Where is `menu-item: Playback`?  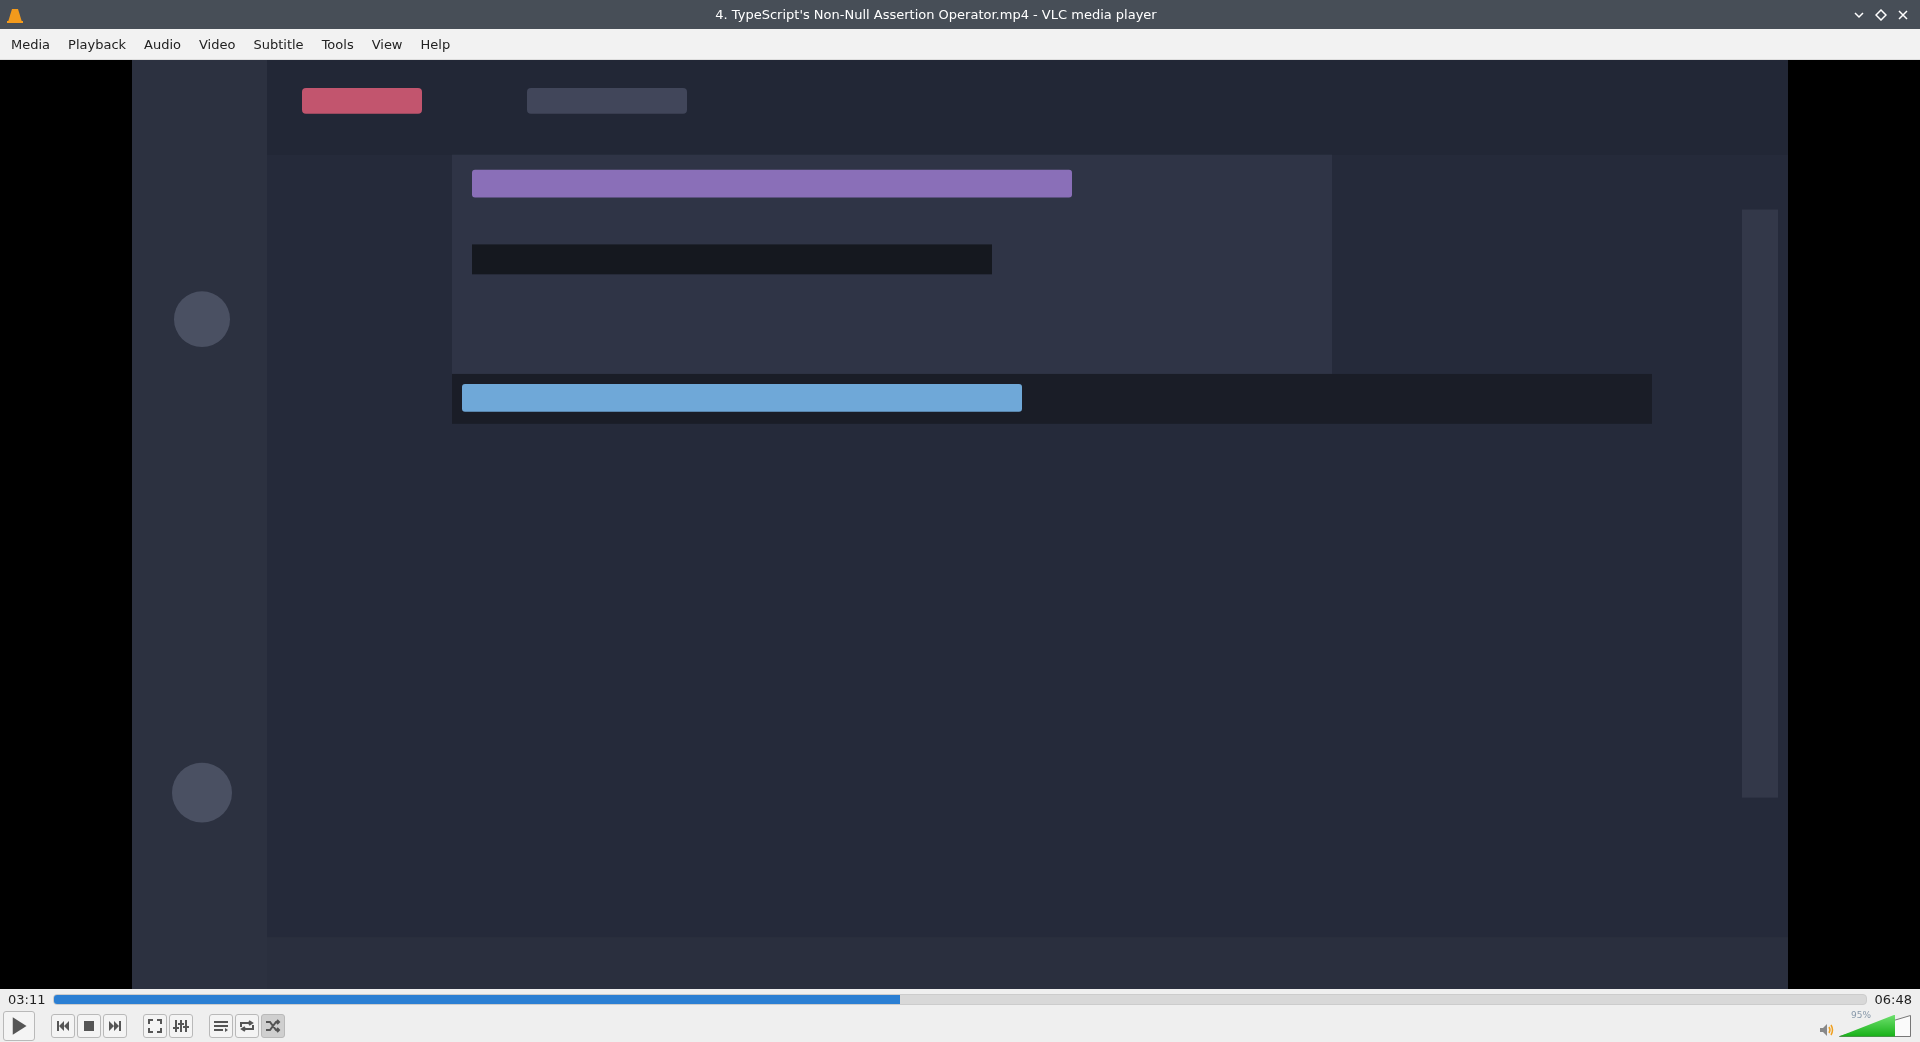 menu-item: Playback is located at coordinates (97, 44).